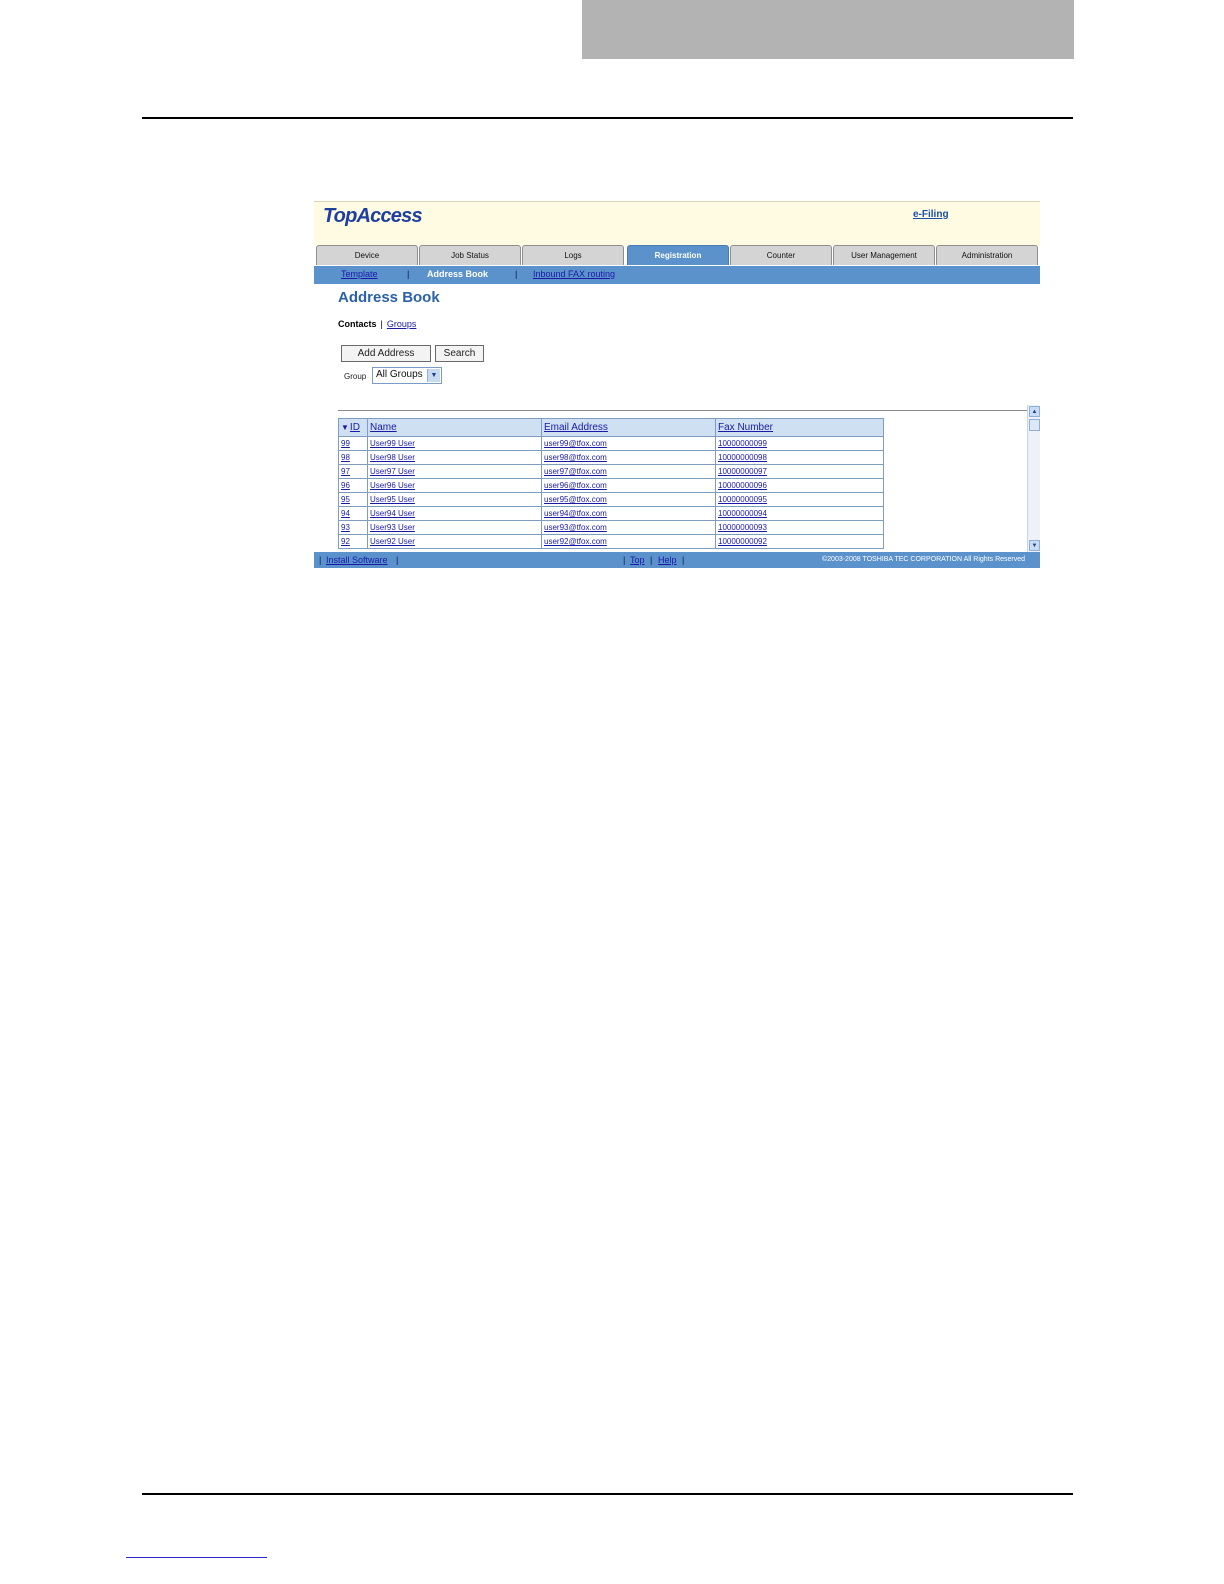 The image size is (1224, 1584). I want to click on chevron-down-icon: ▼, so click(433, 375).